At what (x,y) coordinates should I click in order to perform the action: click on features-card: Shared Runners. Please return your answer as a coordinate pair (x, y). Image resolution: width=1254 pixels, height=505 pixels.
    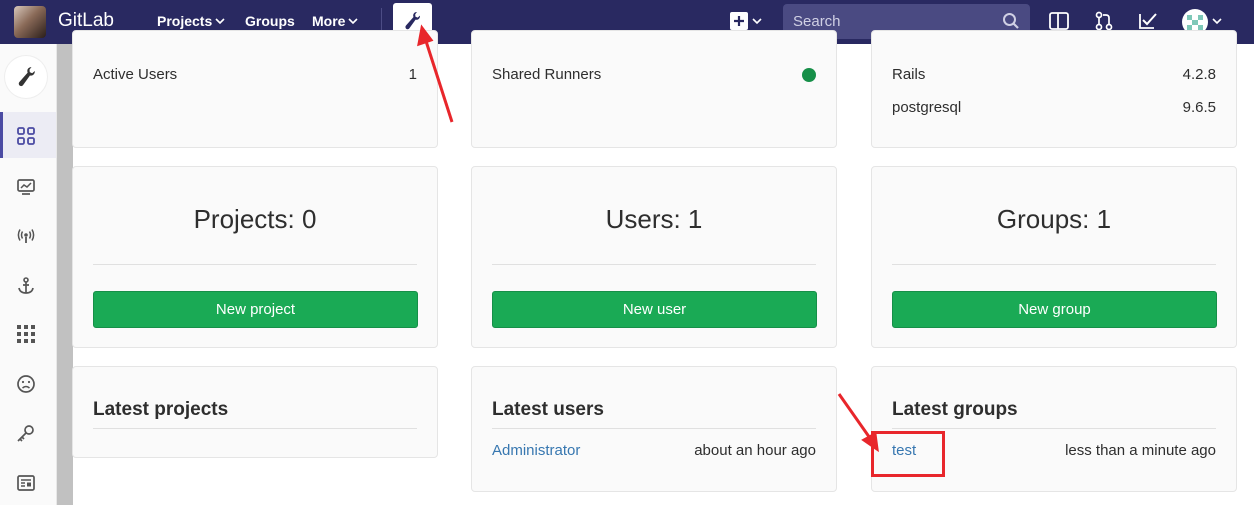
    Looking at the image, I should click on (654, 89).